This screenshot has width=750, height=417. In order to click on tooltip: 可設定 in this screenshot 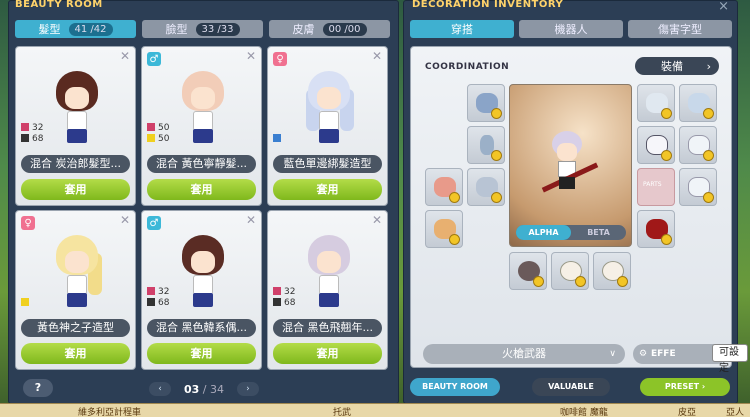, I will do `click(730, 359)`.